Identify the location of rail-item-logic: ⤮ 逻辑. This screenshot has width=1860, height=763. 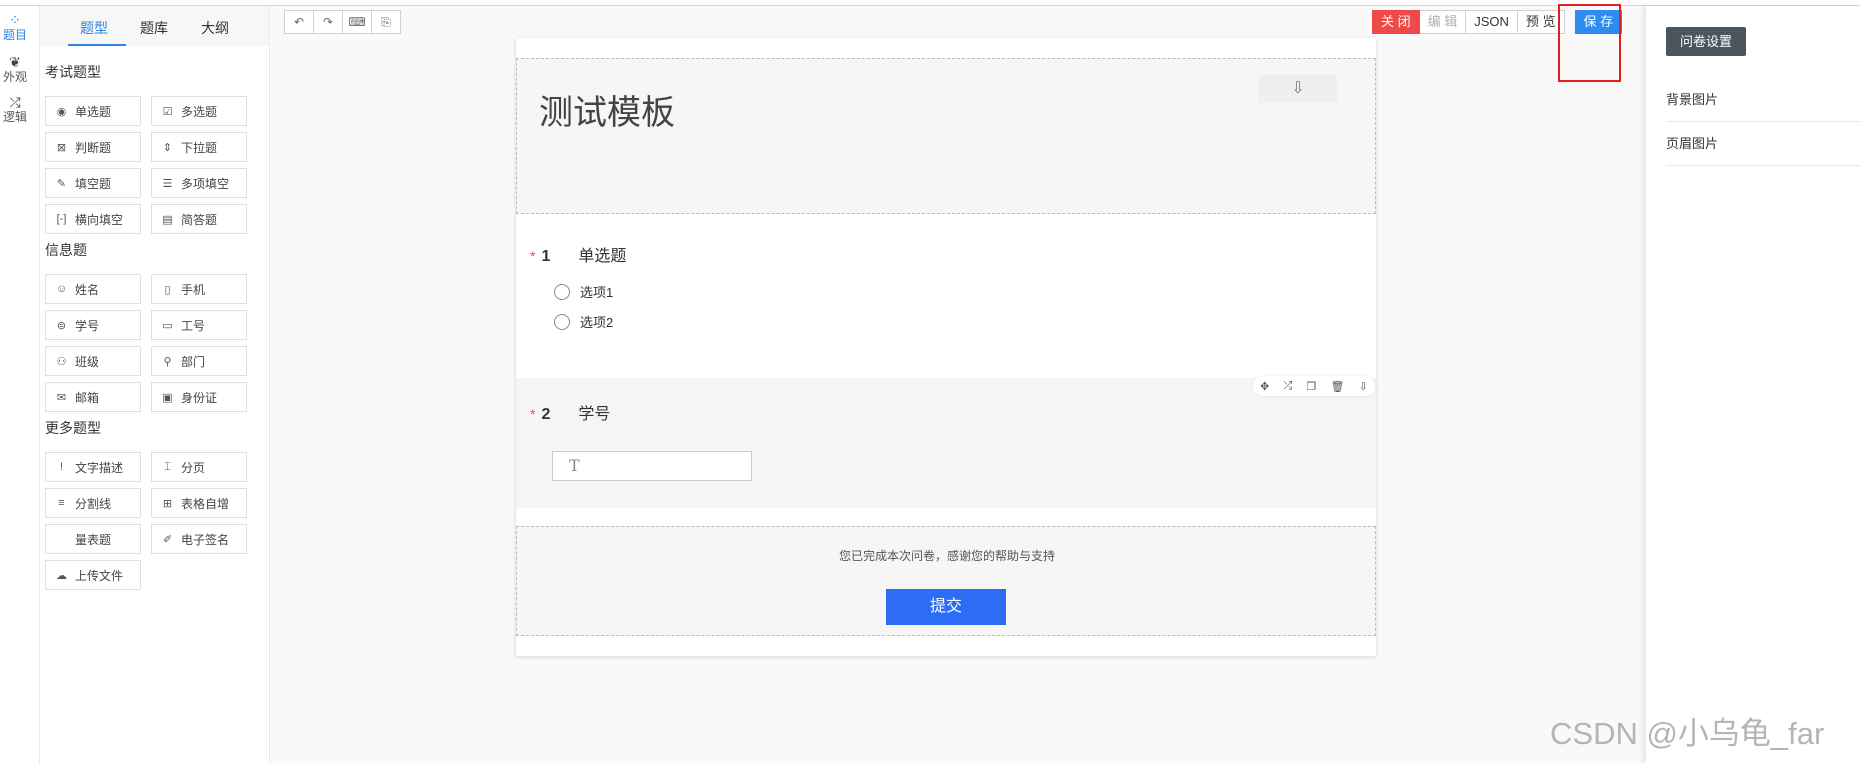
(15, 109).